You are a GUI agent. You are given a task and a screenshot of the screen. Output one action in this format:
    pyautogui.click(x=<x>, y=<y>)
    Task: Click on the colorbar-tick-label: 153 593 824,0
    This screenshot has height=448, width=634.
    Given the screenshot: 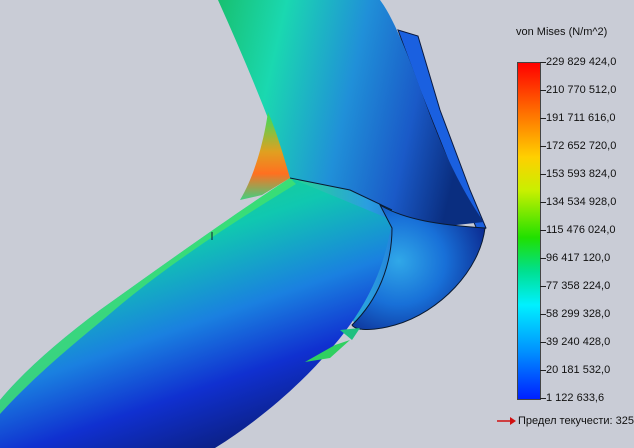 What is the action you would take?
    pyautogui.click(x=581, y=174)
    